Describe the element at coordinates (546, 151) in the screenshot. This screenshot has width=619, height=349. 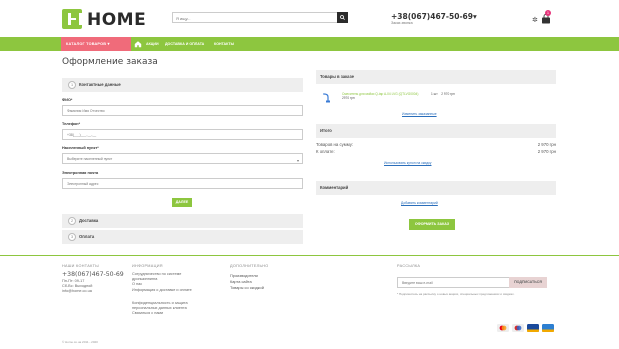
I see `pay-value: 2 970 грн` at that location.